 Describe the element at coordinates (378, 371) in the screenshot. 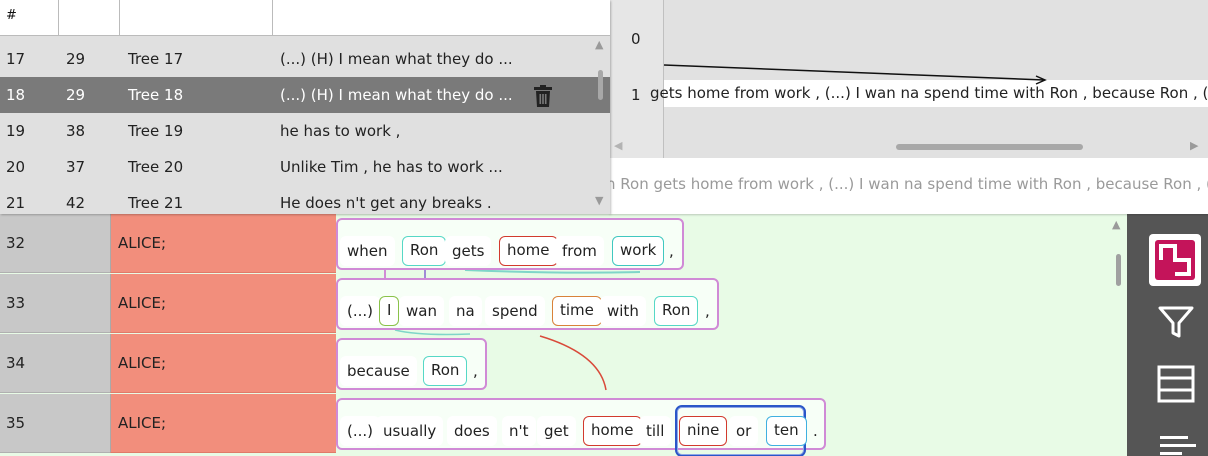

I see `token: because` at that location.